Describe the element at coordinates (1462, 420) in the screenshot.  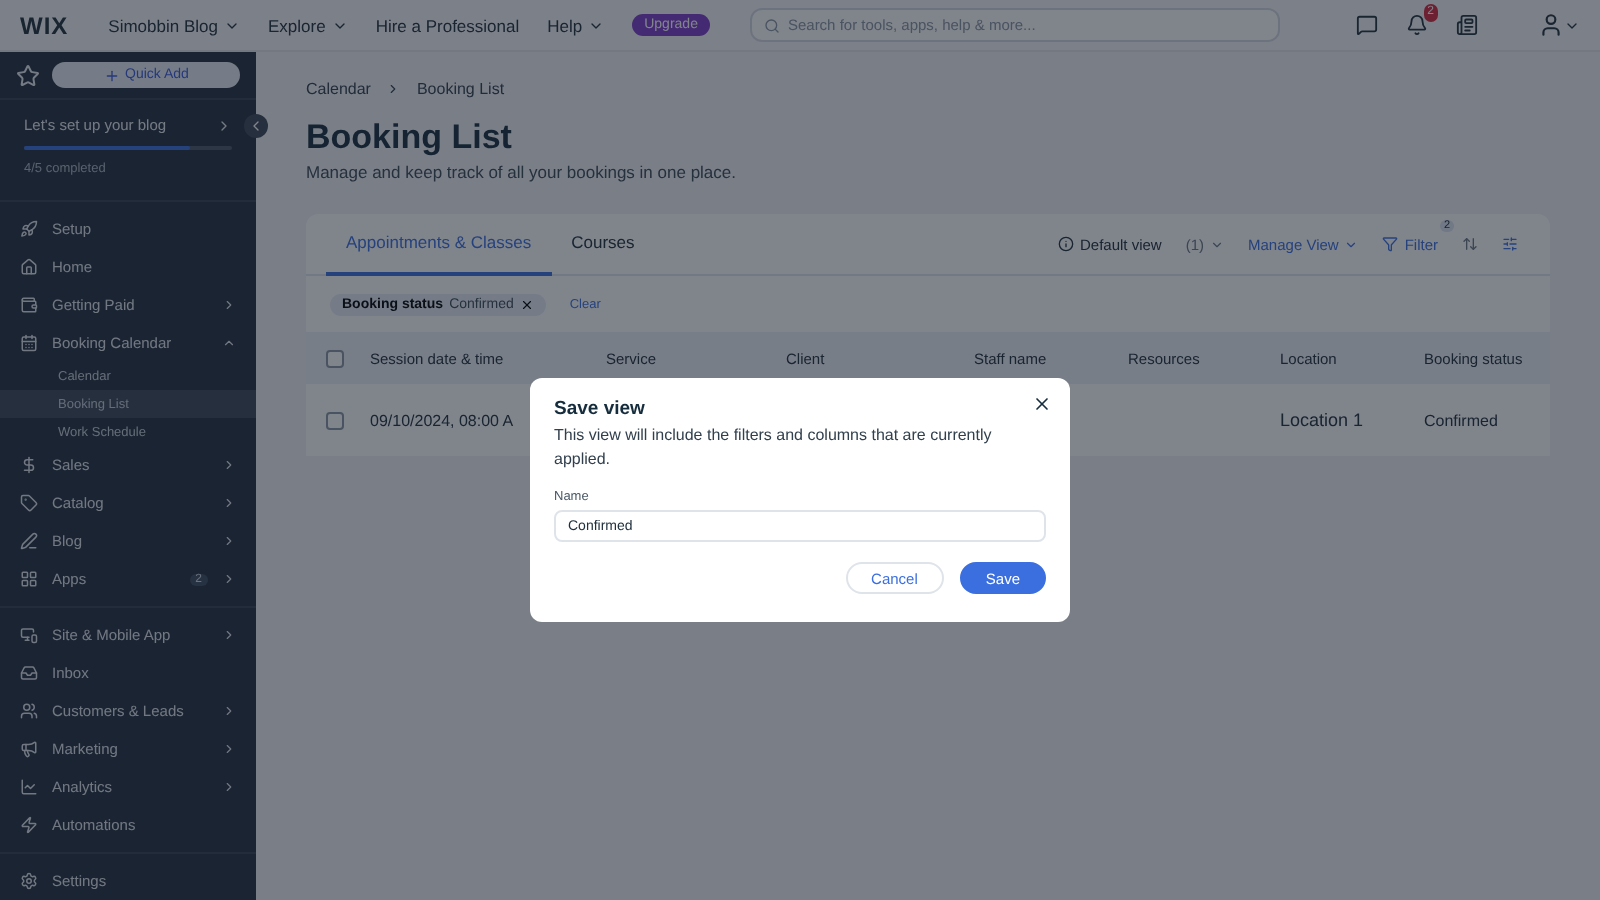
I see `table-cell-text: Confirmed` at that location.